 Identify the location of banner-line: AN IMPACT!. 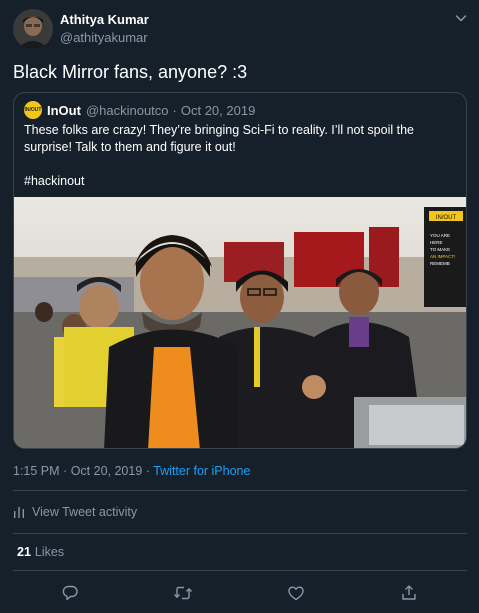
(442, 256).